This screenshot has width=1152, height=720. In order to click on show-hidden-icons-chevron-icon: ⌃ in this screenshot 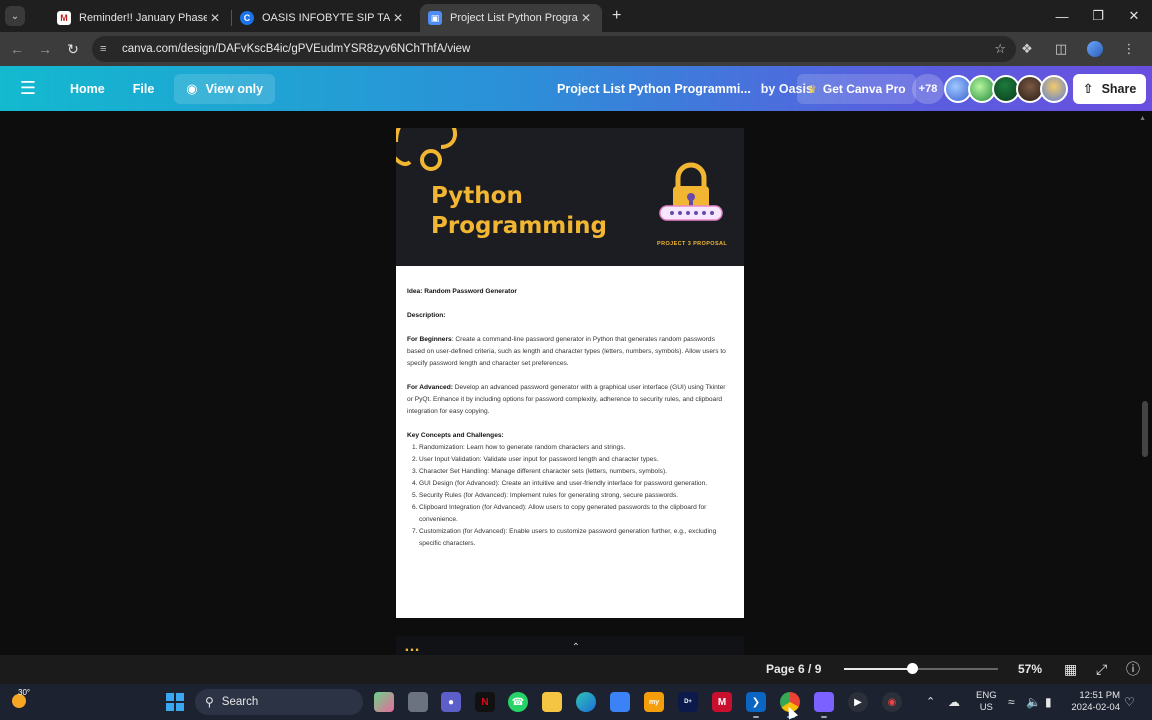, I will do `click(930, 702)`.